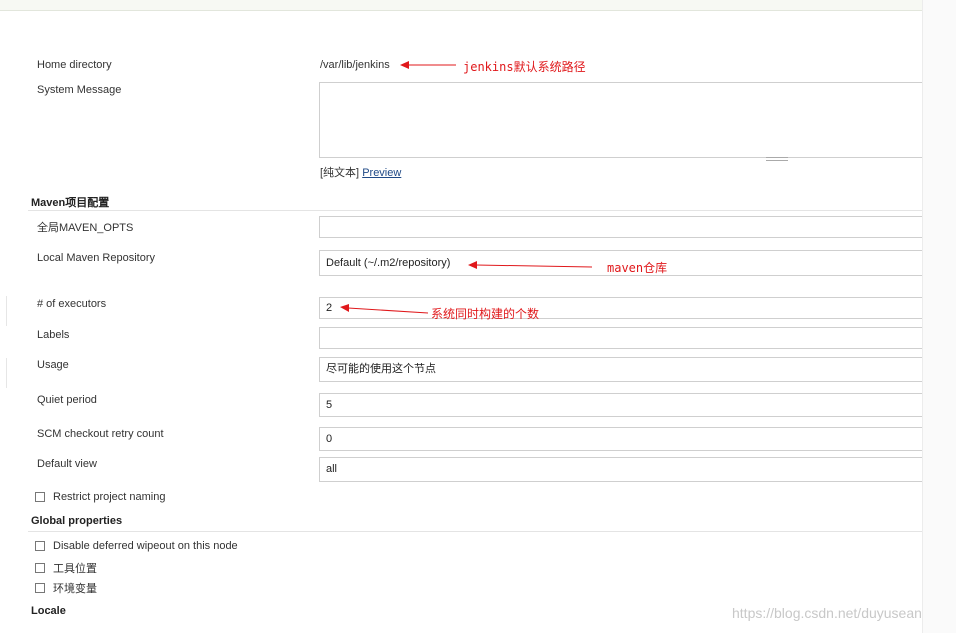 This screenshot has height=633, width=956. I want to click on default-view-label: Default view, so click(67, 464).